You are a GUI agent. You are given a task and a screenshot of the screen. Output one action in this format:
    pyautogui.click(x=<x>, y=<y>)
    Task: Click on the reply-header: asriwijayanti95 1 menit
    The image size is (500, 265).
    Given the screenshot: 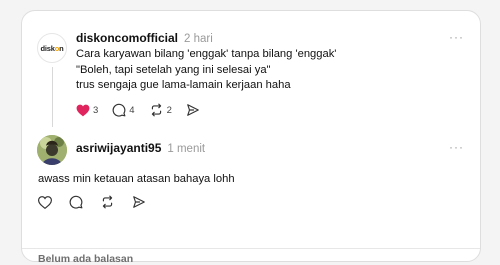 What is the action you would take?
    pyautogui.click(x=140, y=148)
    